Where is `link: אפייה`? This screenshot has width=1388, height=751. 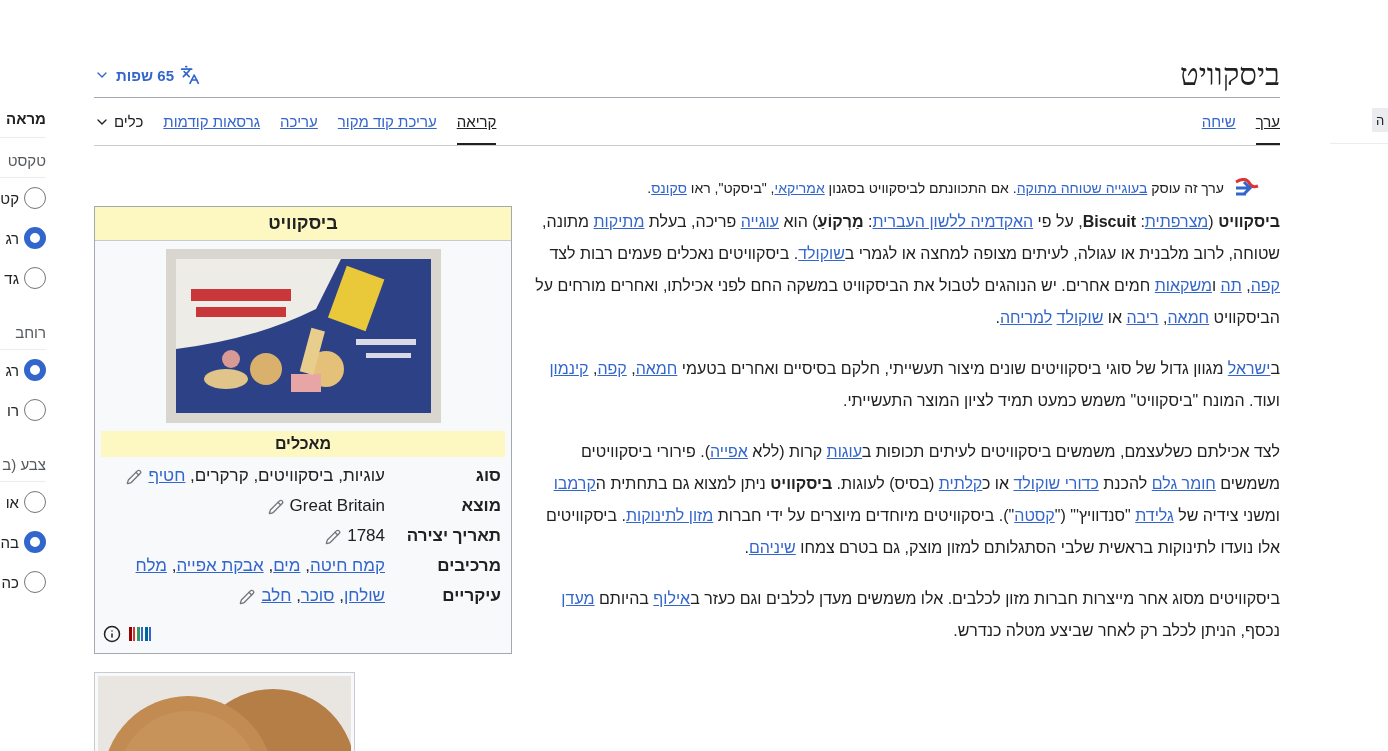 link: אפייה is located at coordinates (728, 451).